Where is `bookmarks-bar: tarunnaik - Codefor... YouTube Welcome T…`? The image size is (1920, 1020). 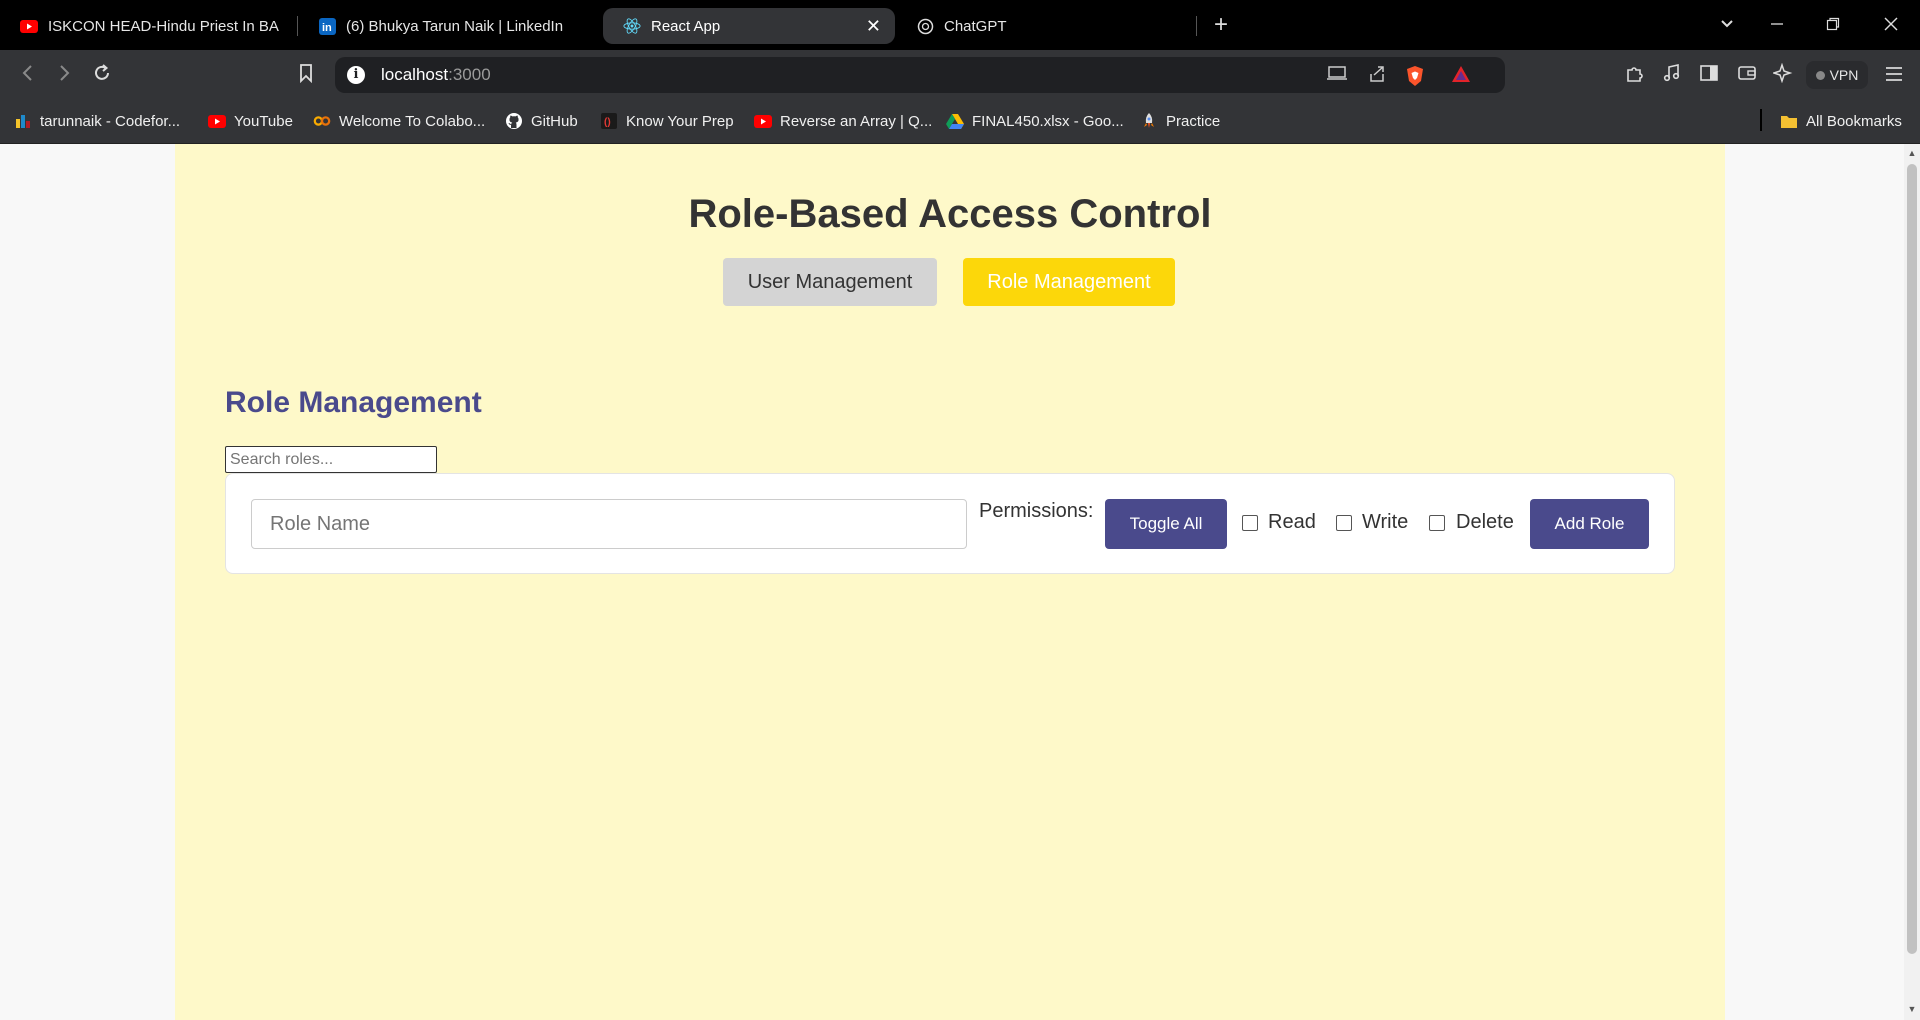
bookmarks-bar: tarunnaik - Codefor... YouTube Welcome T… is located at coordinates (960, 122).